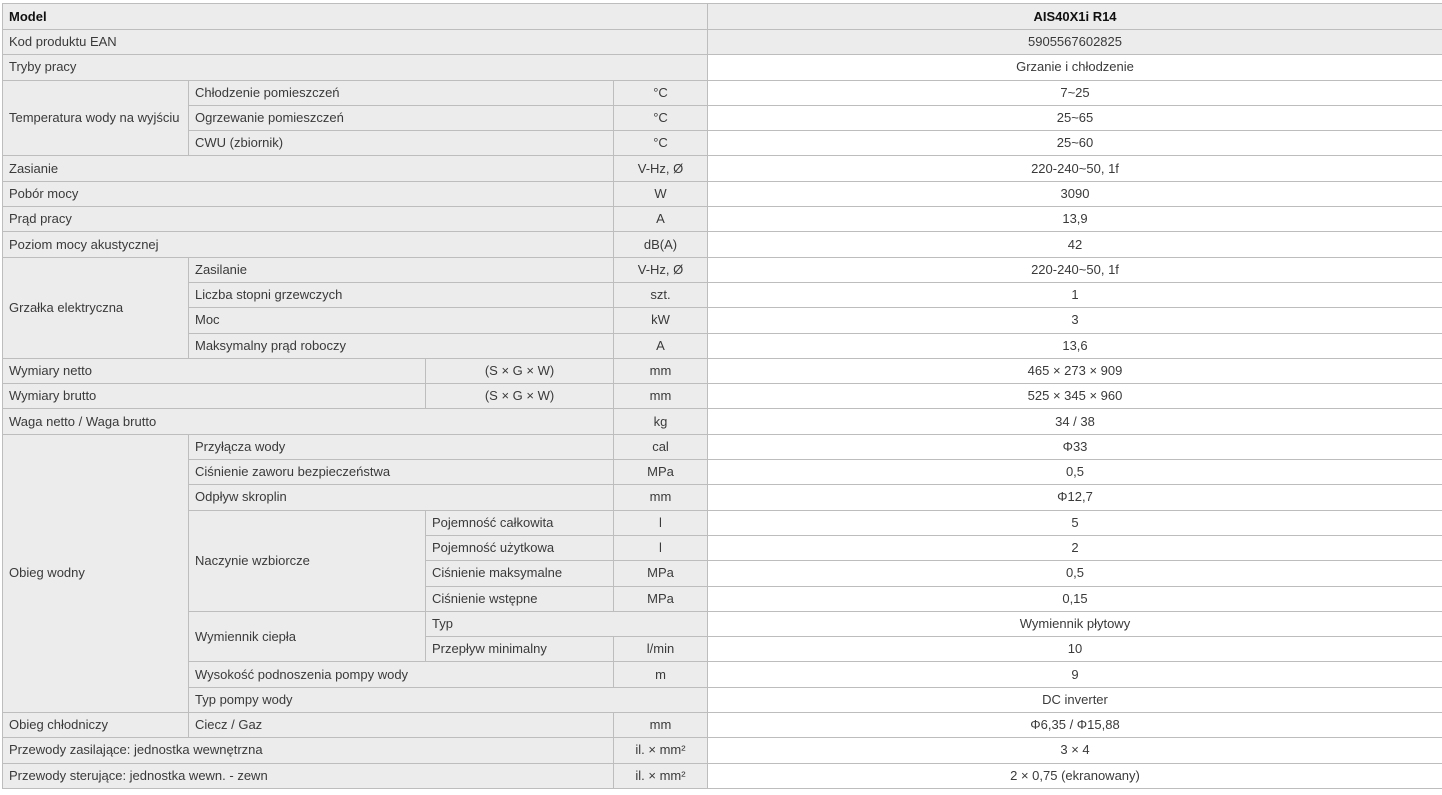 This screenshot has width=1442, height=795. Describe the element at coordinates (355, 67) in the screenshot. I see `row-label: Tryby pracy` at that location.